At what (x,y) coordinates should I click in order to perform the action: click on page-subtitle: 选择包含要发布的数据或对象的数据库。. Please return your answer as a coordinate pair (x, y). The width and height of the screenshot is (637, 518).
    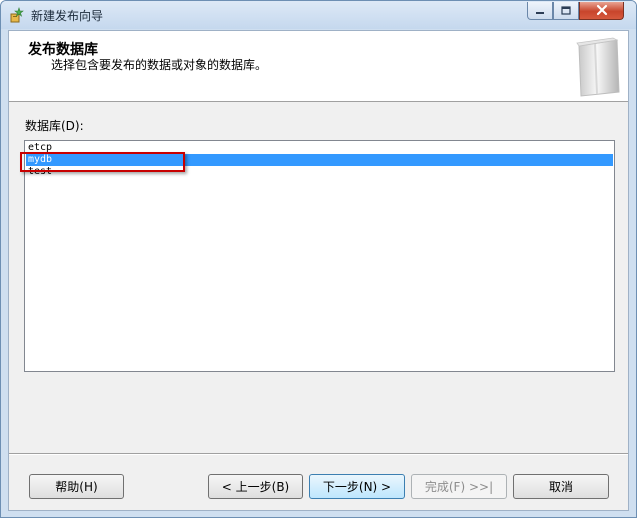
    Looking at the image, I should click on (159, 65).